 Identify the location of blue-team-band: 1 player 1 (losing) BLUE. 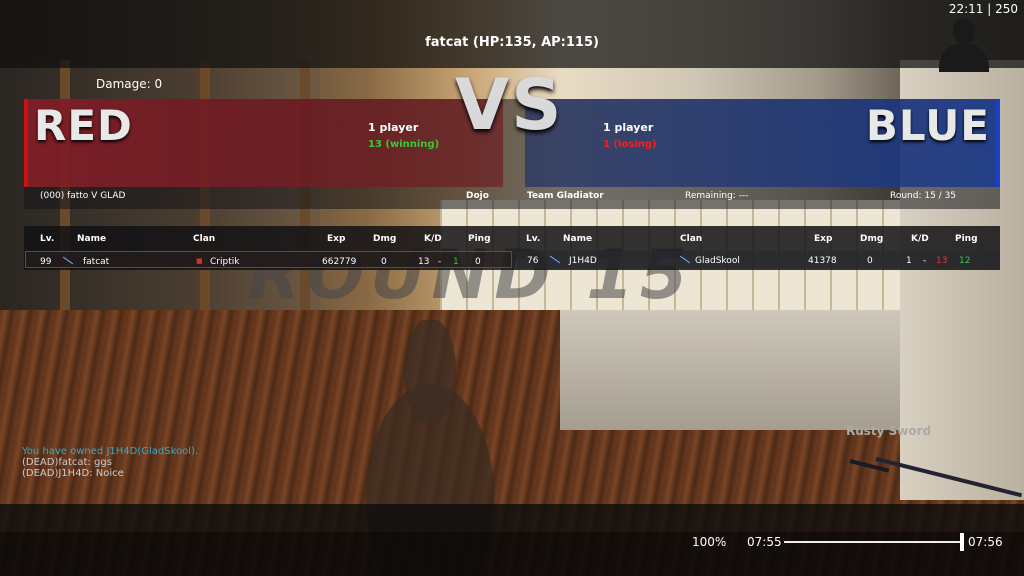
(762, 143).